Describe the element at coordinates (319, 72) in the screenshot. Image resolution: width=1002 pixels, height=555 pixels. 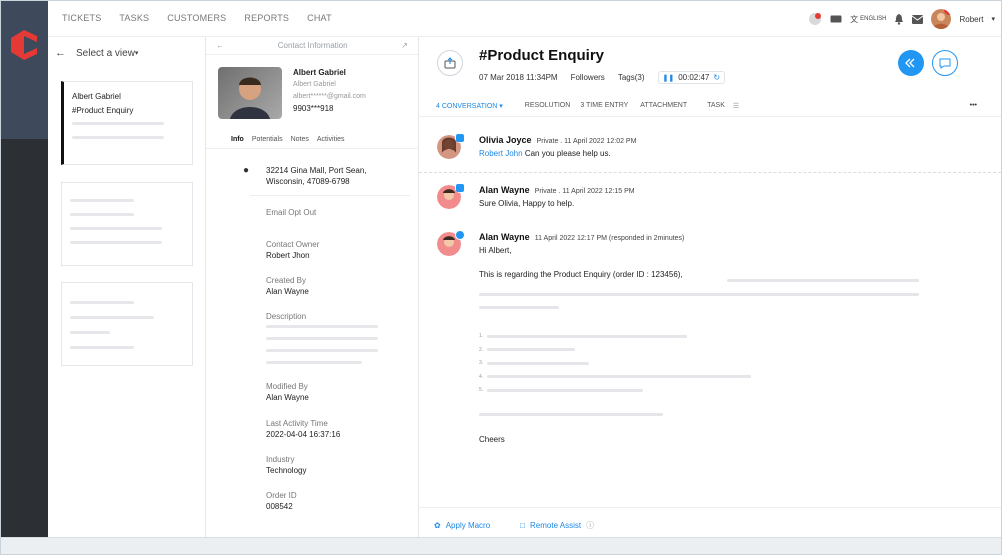
I see `contact-name: Albert Gabriel` at that location.